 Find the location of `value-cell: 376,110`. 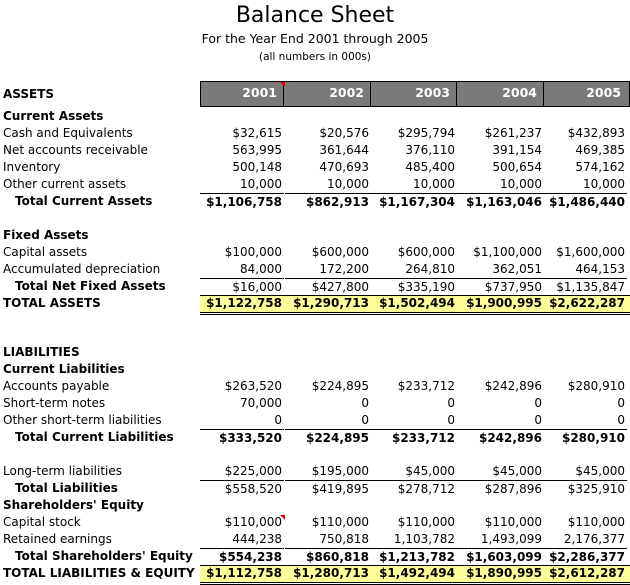

value-cell: 376,110 is located at coordinates (414, 150).